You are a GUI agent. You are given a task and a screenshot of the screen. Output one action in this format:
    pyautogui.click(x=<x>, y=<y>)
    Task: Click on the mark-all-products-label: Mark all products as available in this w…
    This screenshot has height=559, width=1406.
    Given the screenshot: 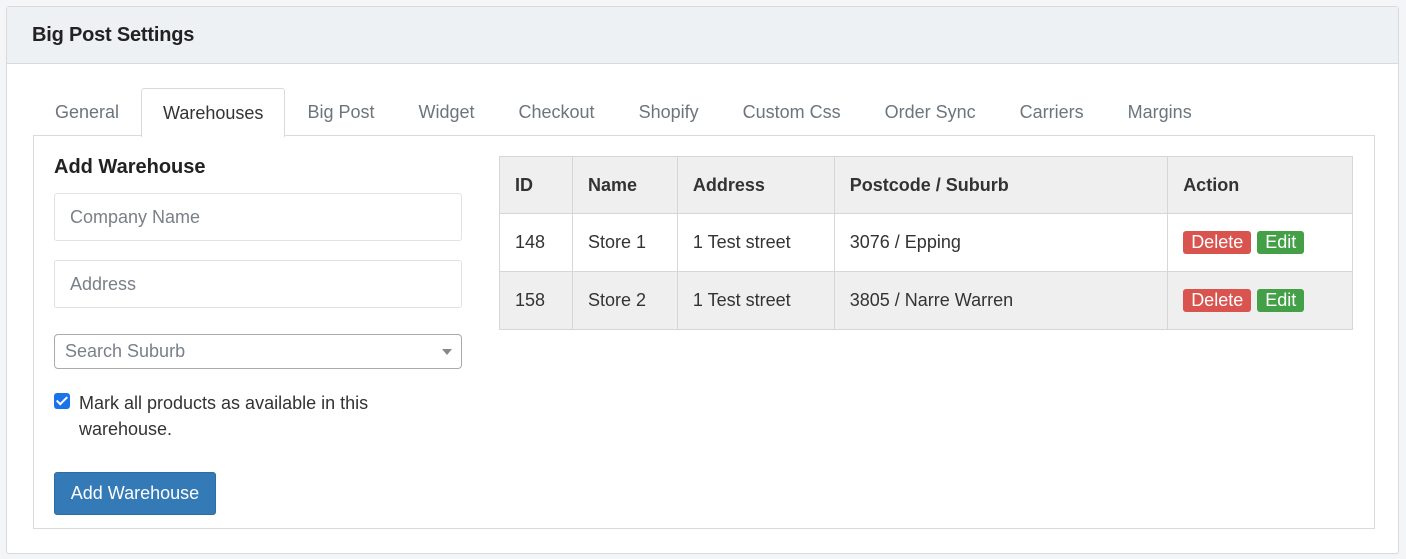 What is the action you would take?
    pyautogui.click(x=224, y=416)
    